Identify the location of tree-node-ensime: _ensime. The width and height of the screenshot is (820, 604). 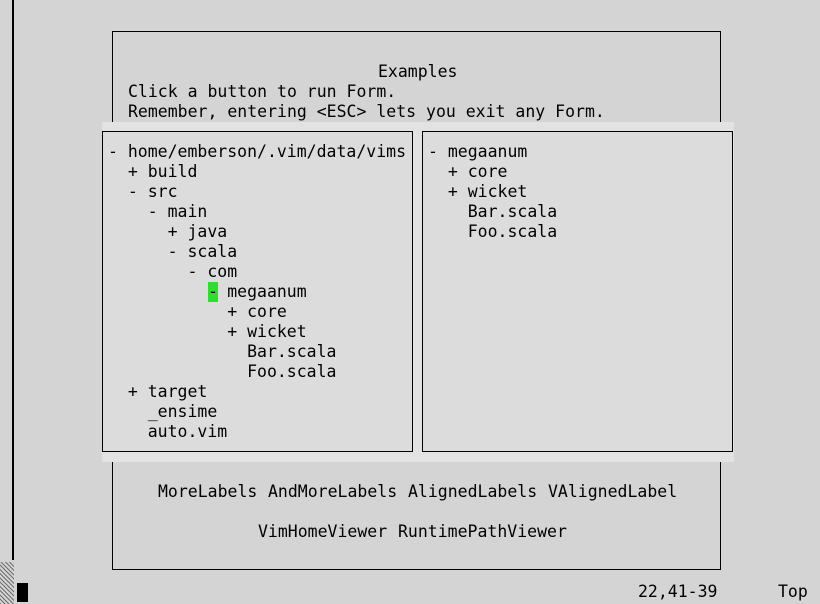
(163, 412).